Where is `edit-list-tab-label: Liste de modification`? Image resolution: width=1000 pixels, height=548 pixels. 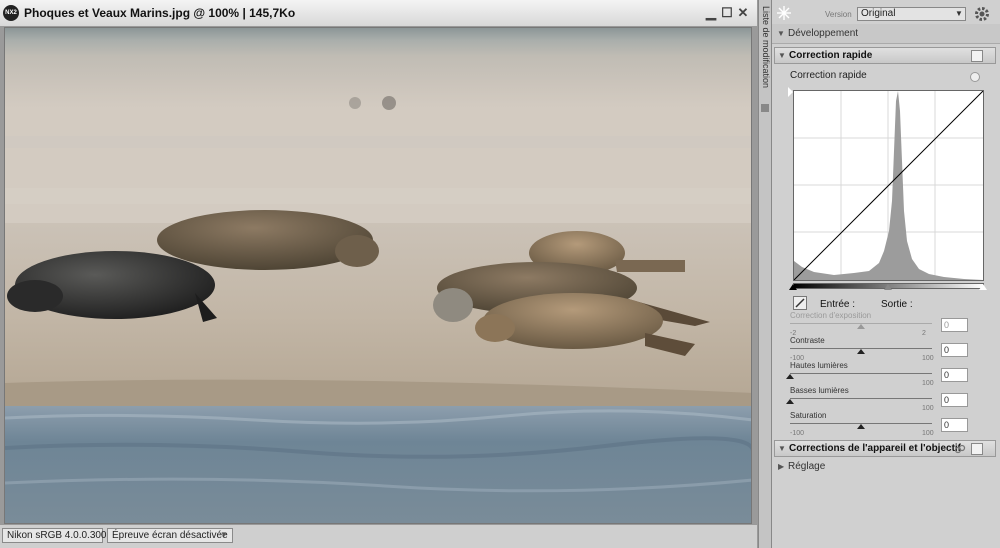 edit-list-tab-label: Liste de modification is located at coordinates (766, 47).